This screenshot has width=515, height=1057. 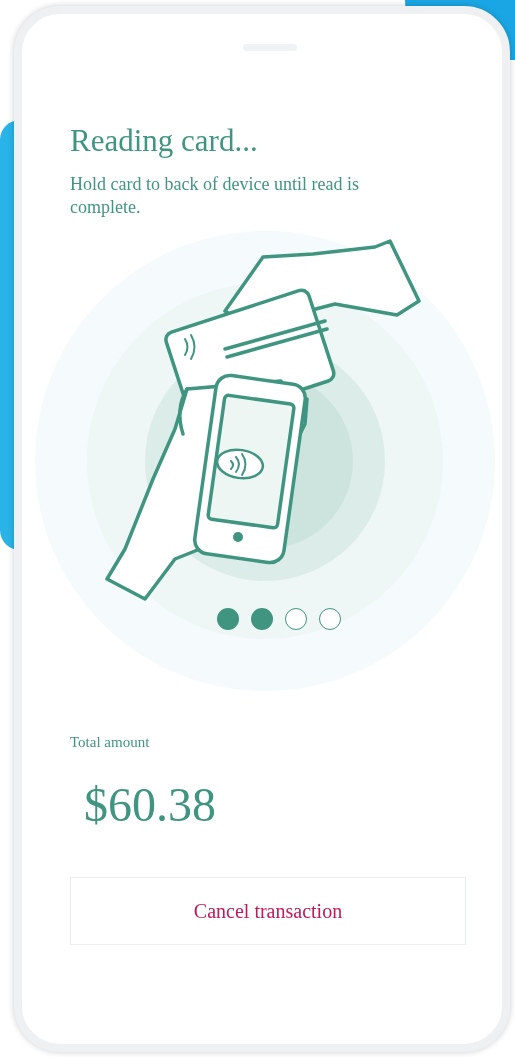 I want to click on total-amount: $60.38, so click(x=150, y=805).